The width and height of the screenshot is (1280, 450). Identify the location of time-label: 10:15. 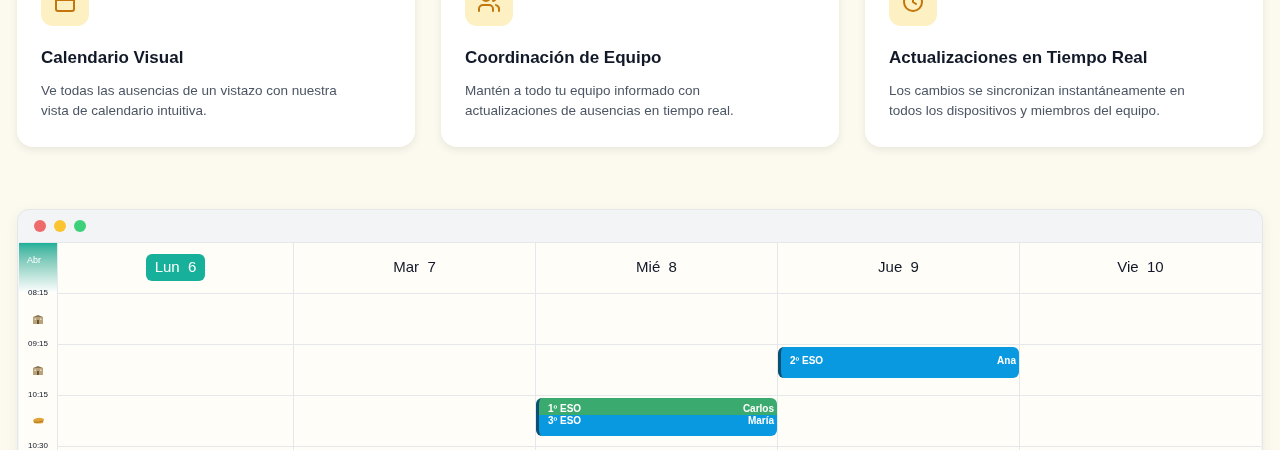
(38, 394).